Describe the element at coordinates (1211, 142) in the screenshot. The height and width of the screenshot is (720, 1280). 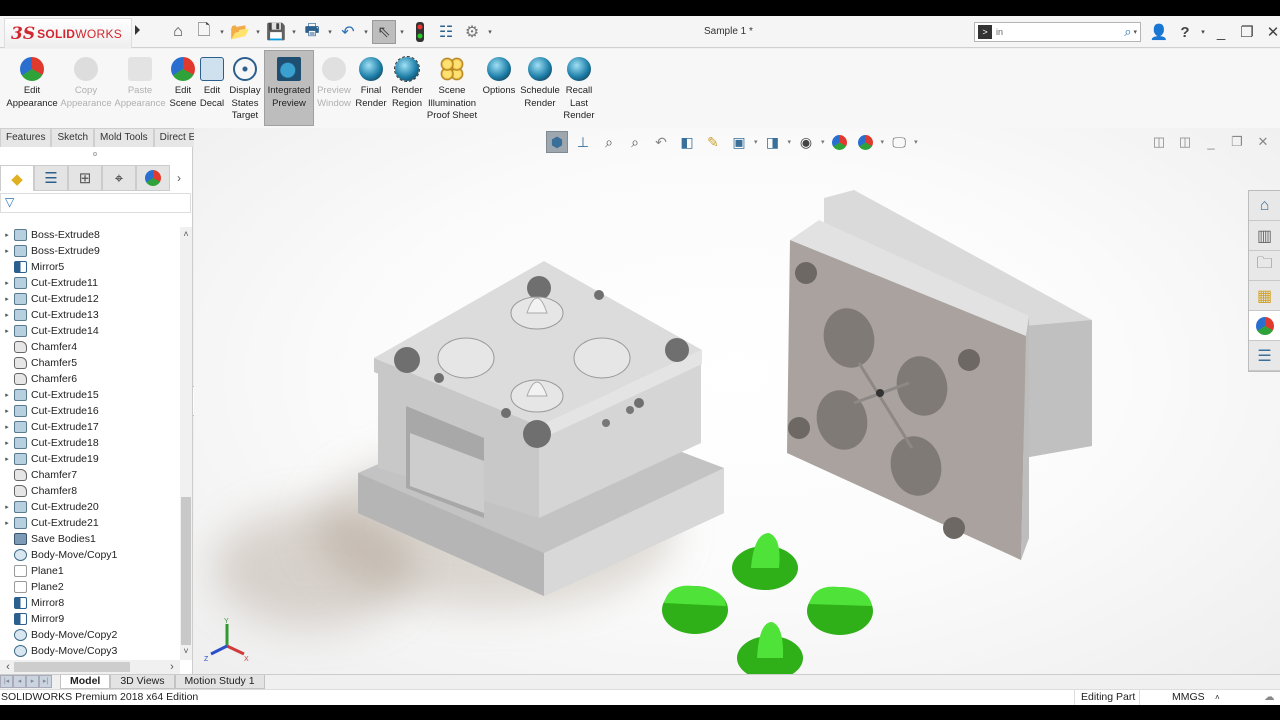
I see `viewport-minimize-icon: _` at that location.